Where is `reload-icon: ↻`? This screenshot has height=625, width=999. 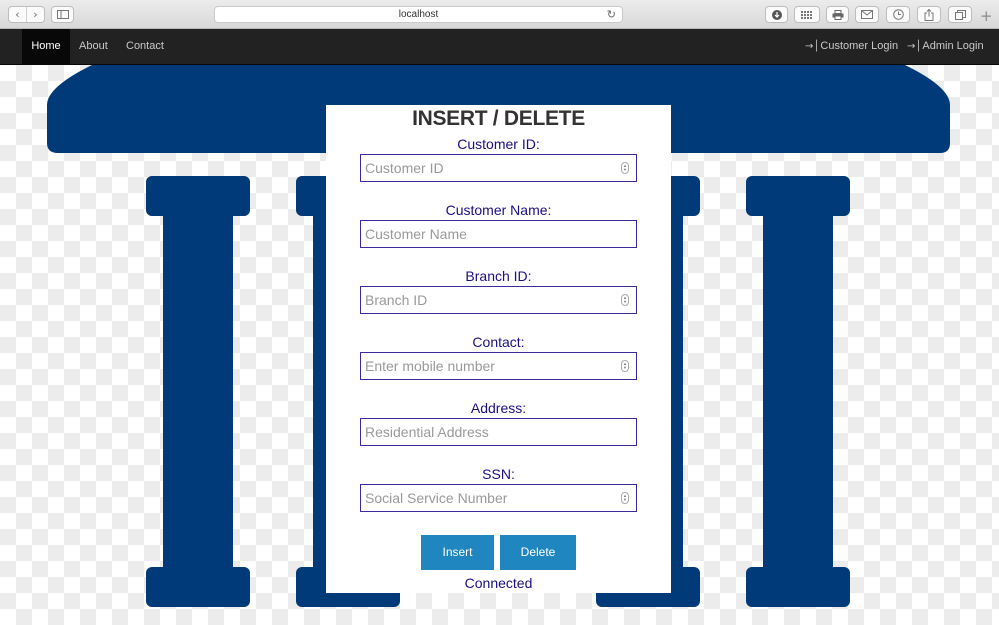
reload-icon: ↻ is located at coordinates (611, 14).